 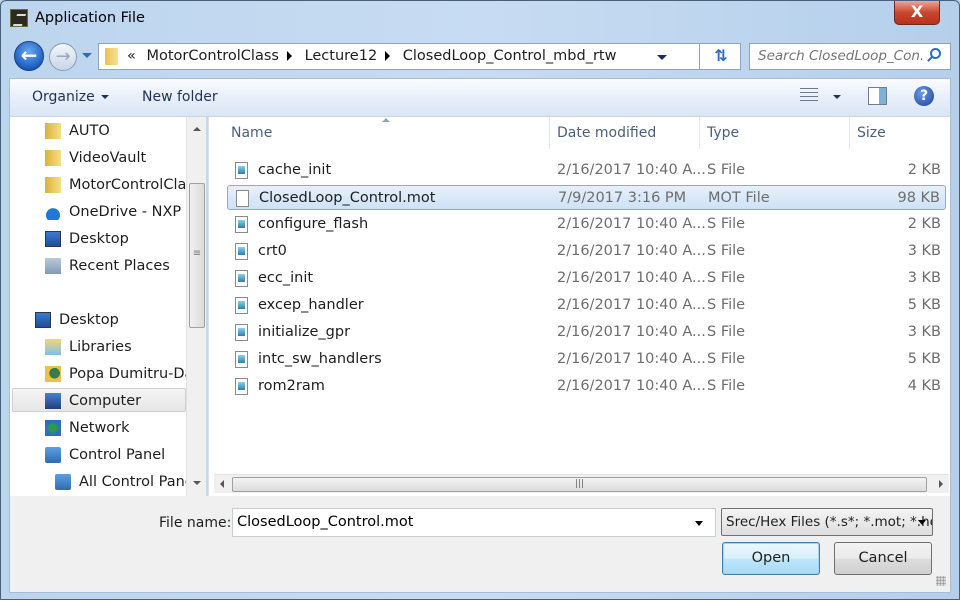 I want to click on scroll-up-icon, so click(x=197, y=129).